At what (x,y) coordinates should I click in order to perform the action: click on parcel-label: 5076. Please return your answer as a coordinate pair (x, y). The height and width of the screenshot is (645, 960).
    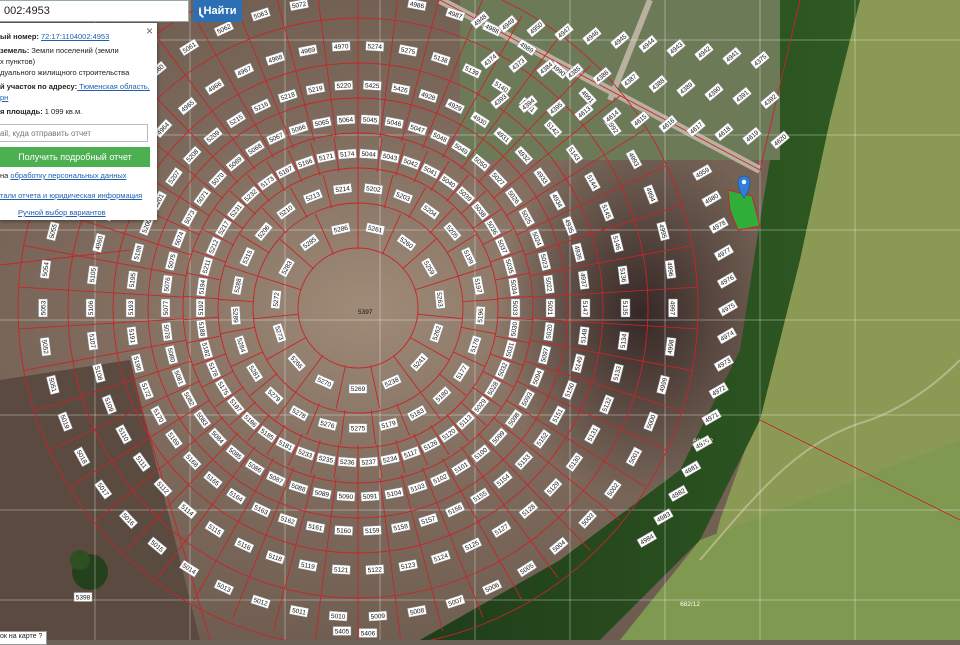
    Looking at the image, I should click on (167, 284).